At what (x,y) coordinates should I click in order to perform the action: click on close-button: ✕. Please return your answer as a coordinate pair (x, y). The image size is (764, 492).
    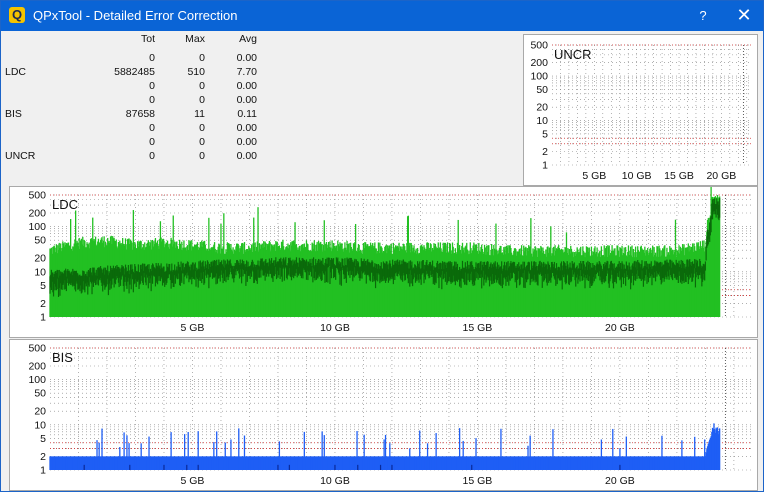
    Looking at the image, I should click on (744, 16).